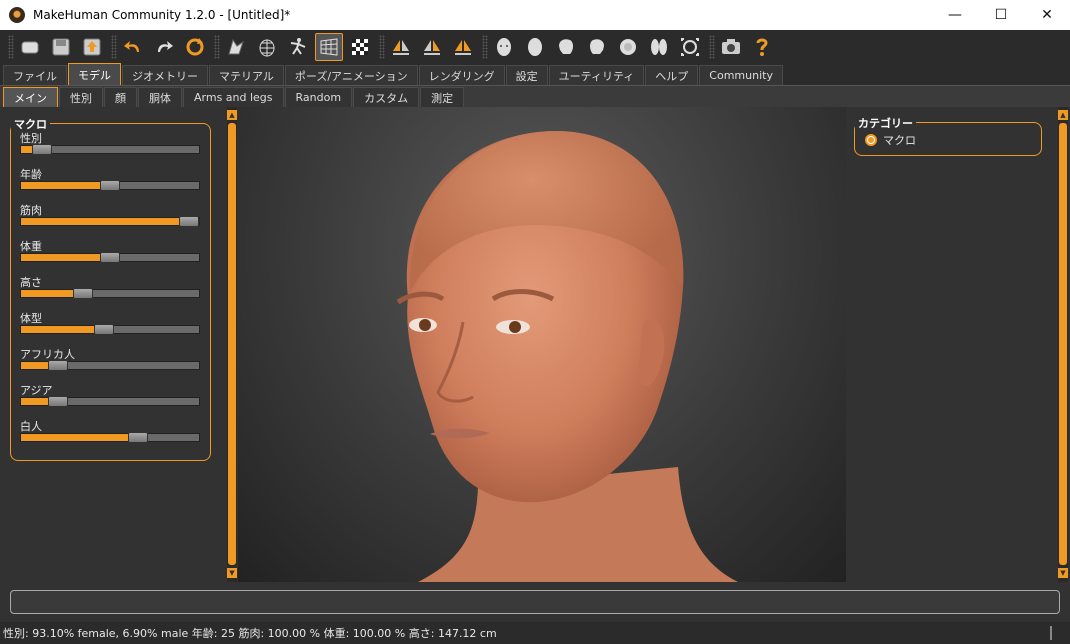  I want to click on symmetry-left-button, so click(432, 47).